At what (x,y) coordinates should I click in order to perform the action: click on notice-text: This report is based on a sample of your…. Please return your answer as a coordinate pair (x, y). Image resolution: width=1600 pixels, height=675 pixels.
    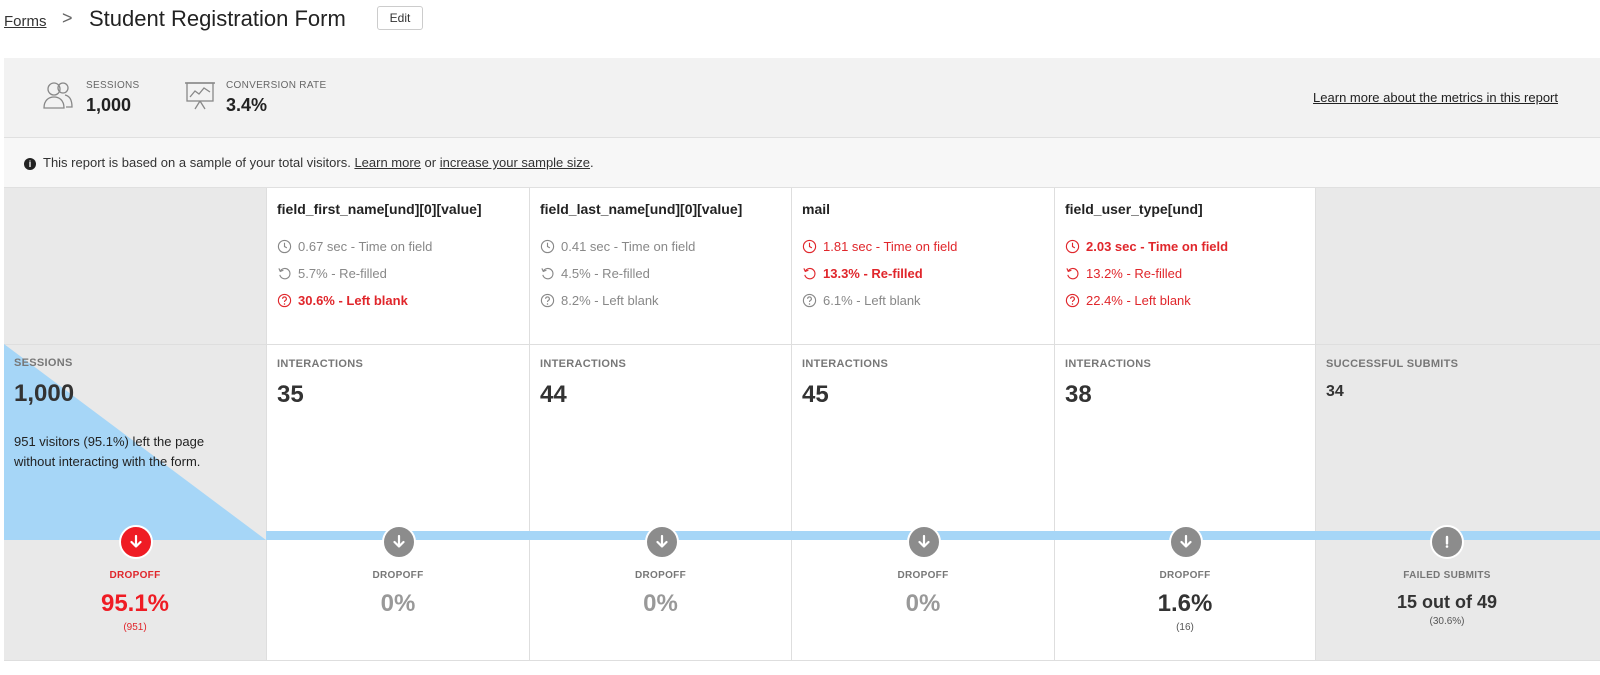
    Looking at the image, I should click on (318, 162).